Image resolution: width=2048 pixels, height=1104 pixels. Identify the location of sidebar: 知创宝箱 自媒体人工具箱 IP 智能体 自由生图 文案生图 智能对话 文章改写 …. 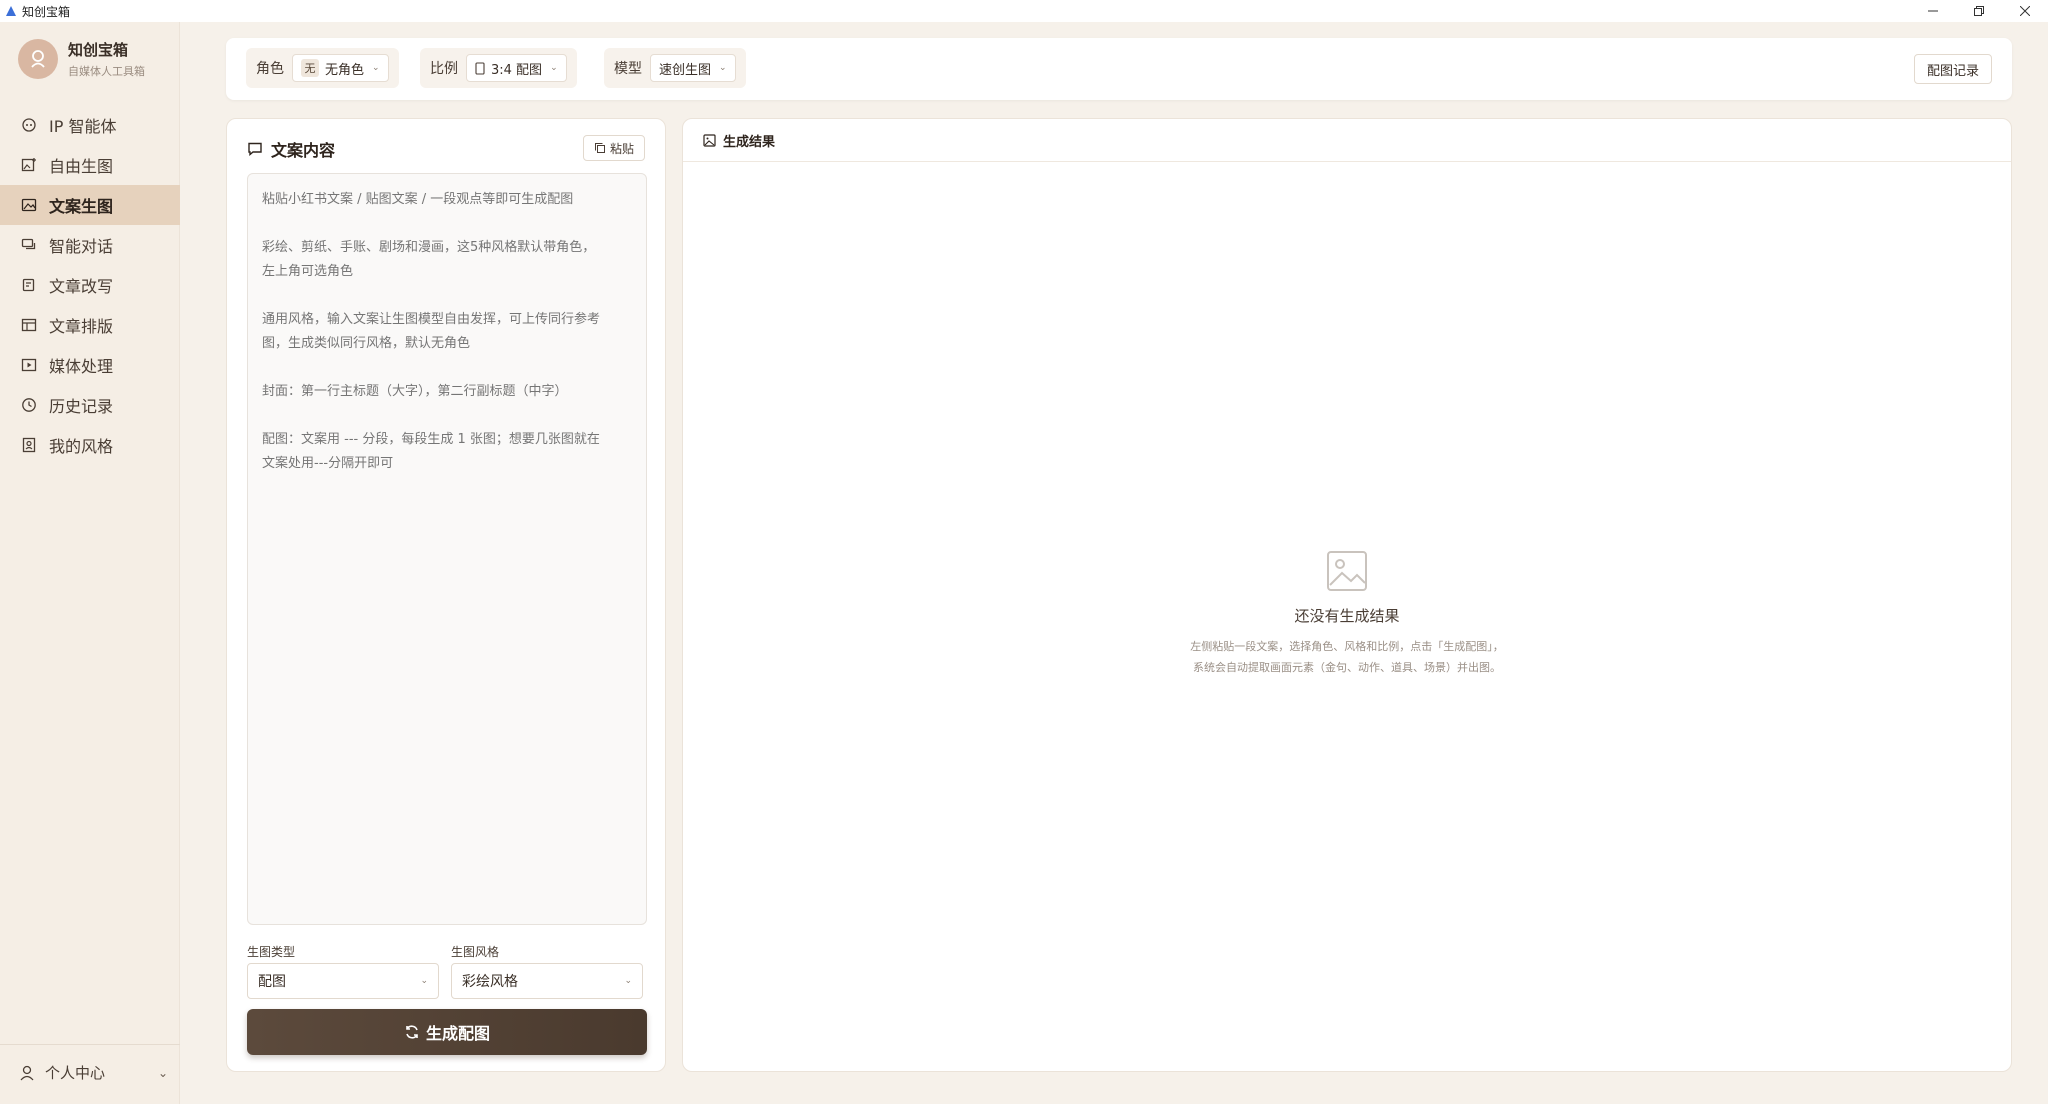
(90, 563).